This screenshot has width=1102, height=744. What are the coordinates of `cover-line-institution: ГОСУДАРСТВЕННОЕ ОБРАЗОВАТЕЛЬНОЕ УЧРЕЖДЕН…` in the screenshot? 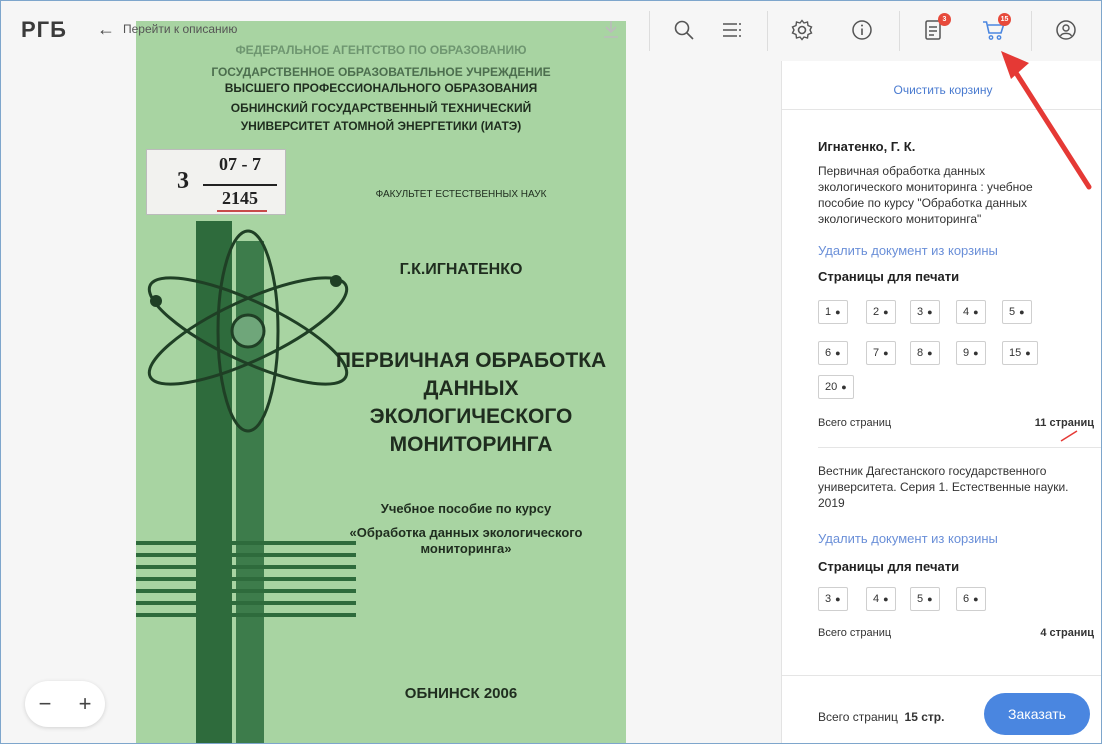 It's located at (381, 72).